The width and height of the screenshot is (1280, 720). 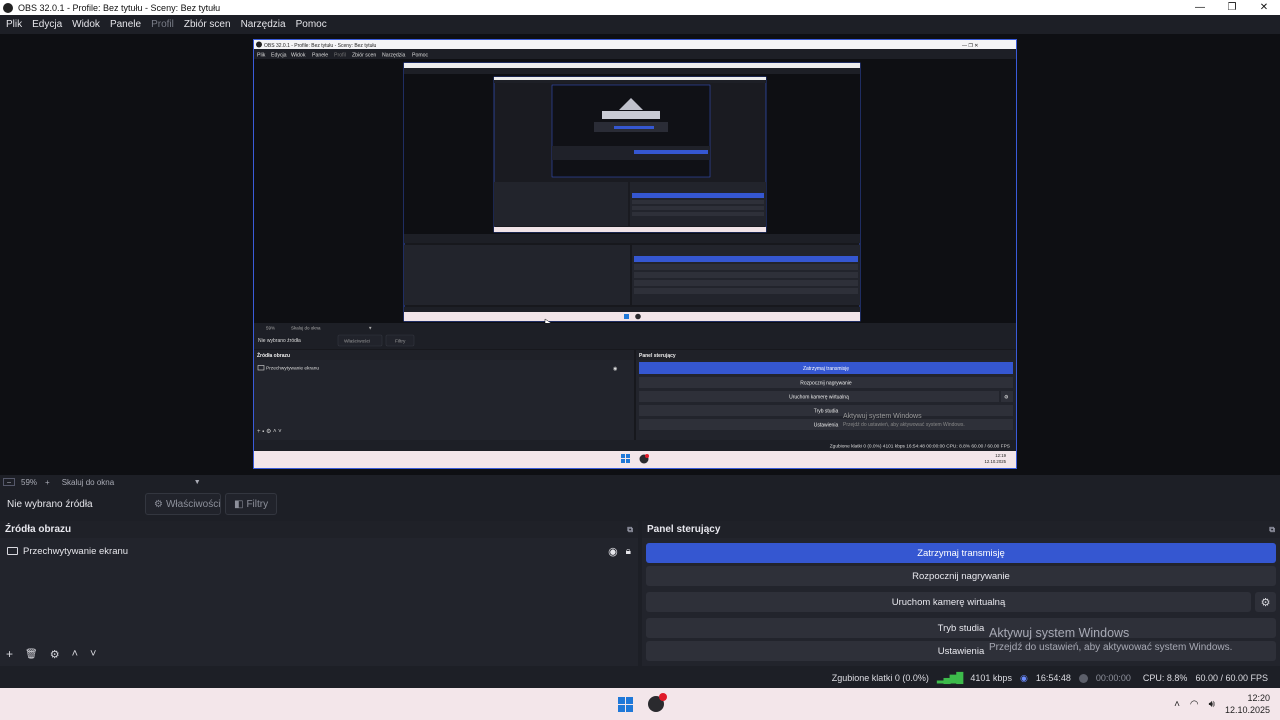 What do you see at coordinates (128, 482) in the screenshot?
I see `scale-mode-select: Skaluj do okna` at bounding box center [128, 482].